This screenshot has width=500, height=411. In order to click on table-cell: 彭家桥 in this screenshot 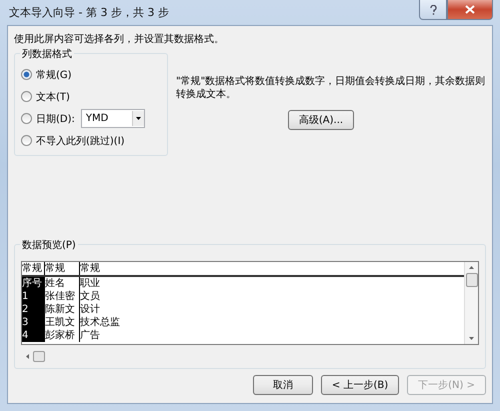, I will do `click(62, 335)`.